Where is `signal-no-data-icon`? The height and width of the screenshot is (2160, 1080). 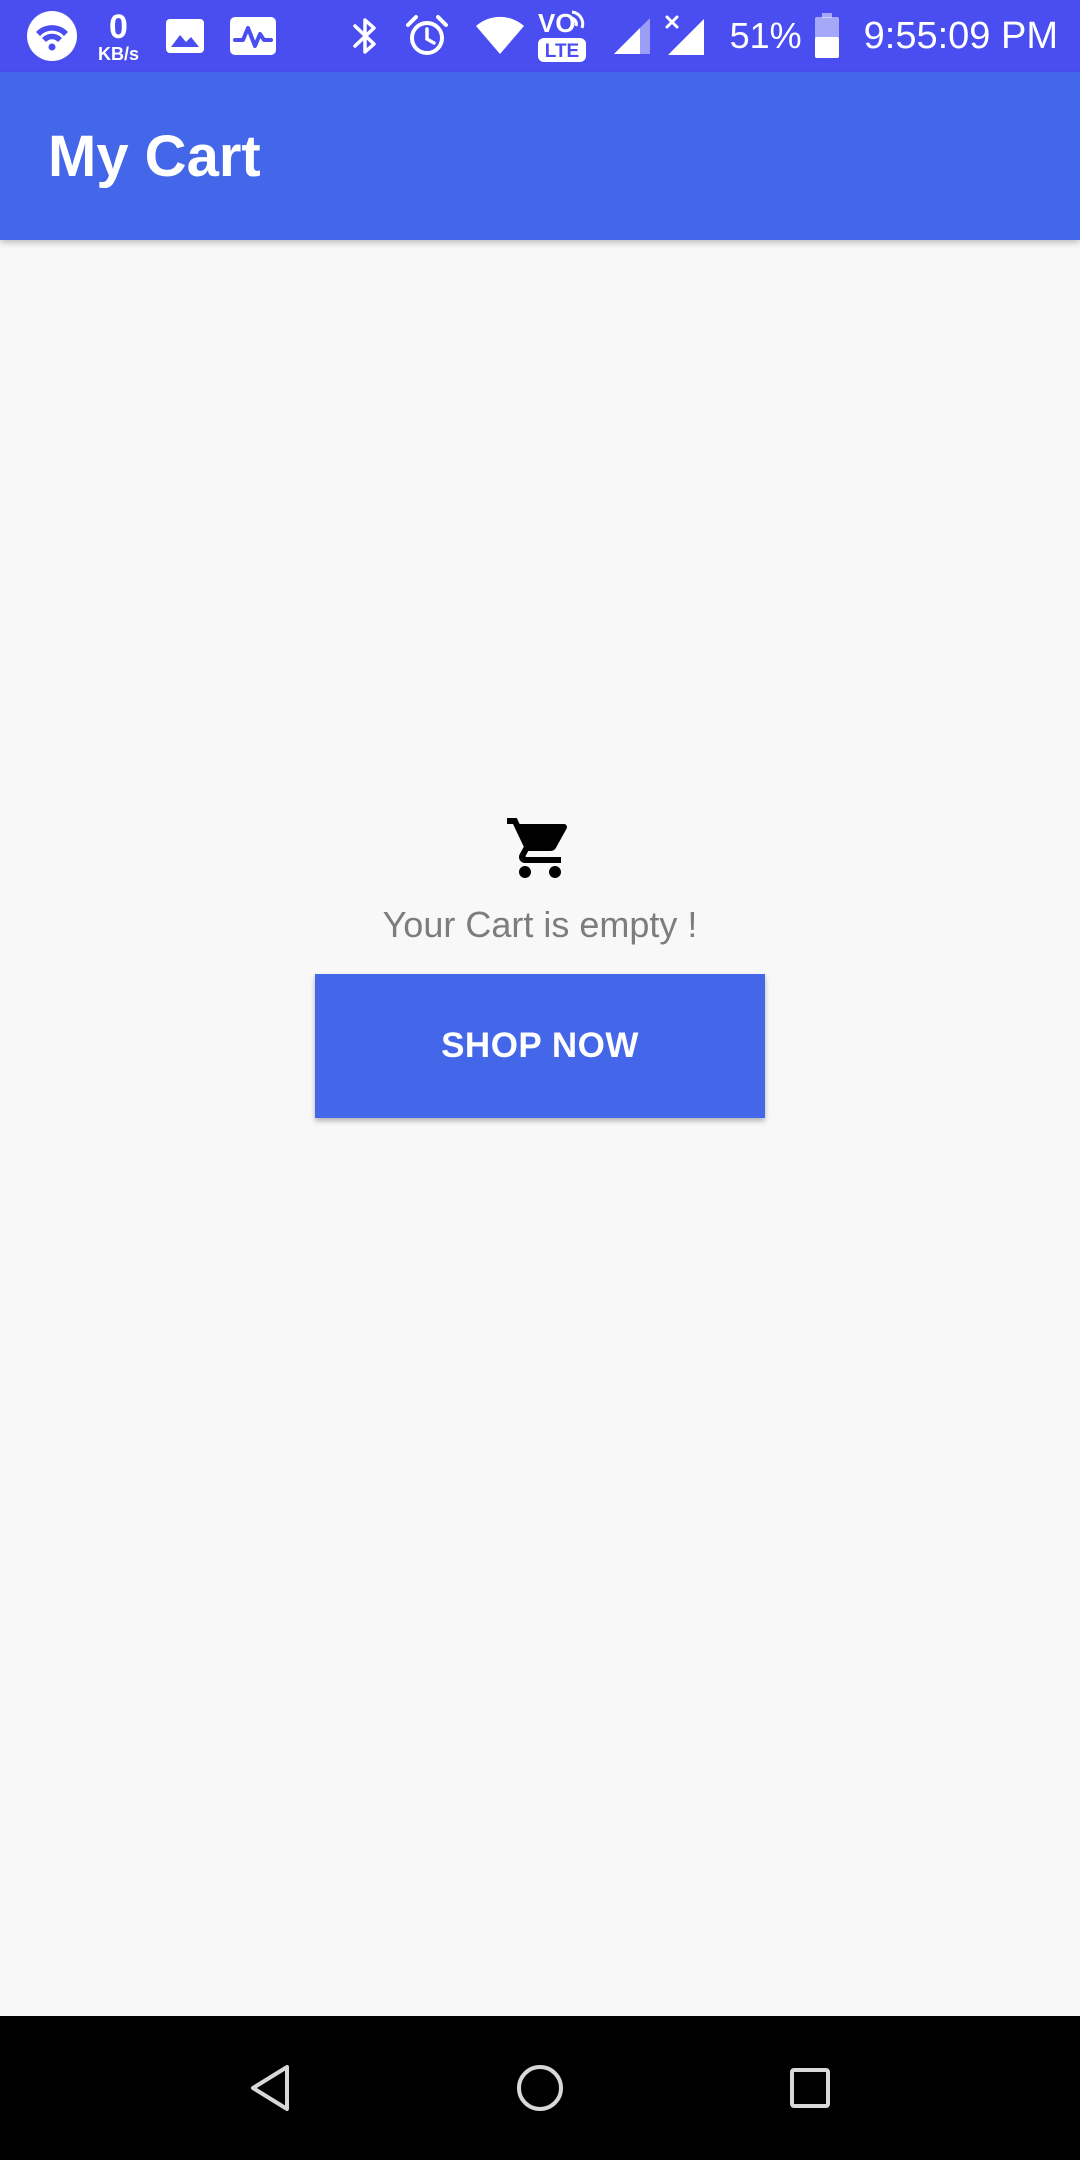
signal-no-data-icon is located at coordinates (685, 36).